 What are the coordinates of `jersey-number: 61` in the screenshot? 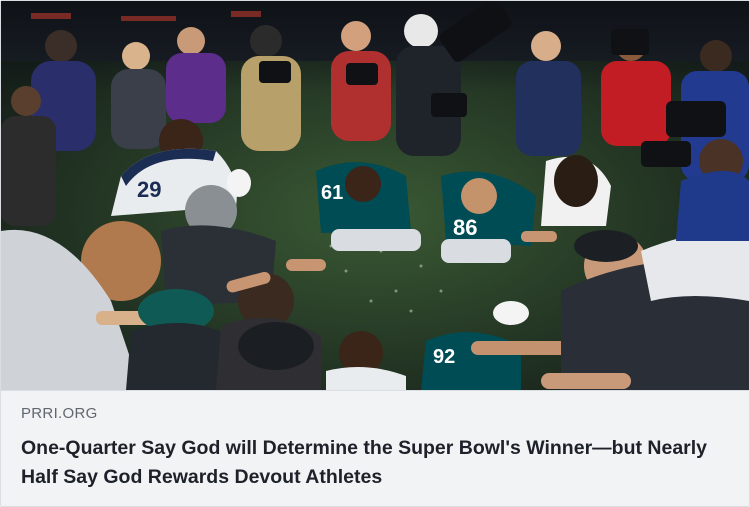 It's located at (332, 193).